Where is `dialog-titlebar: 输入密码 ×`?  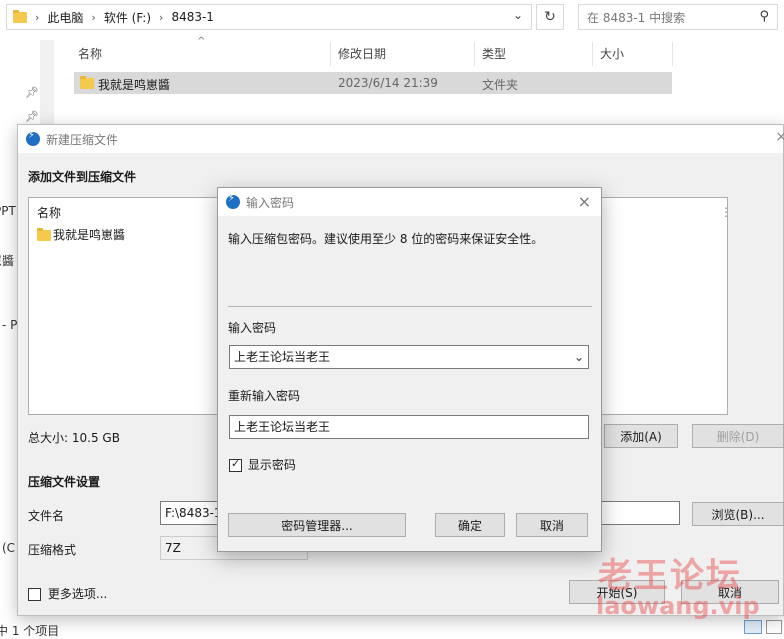
dialog-titlebar: 输入密码 × is located at coordinates (409, 202).